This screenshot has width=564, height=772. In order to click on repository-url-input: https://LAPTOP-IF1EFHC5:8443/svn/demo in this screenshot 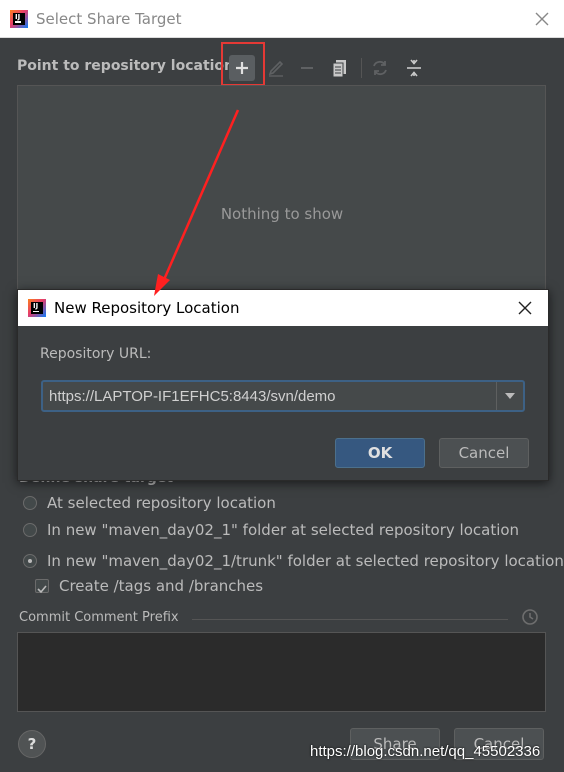, I will do `click(269, 396)`.